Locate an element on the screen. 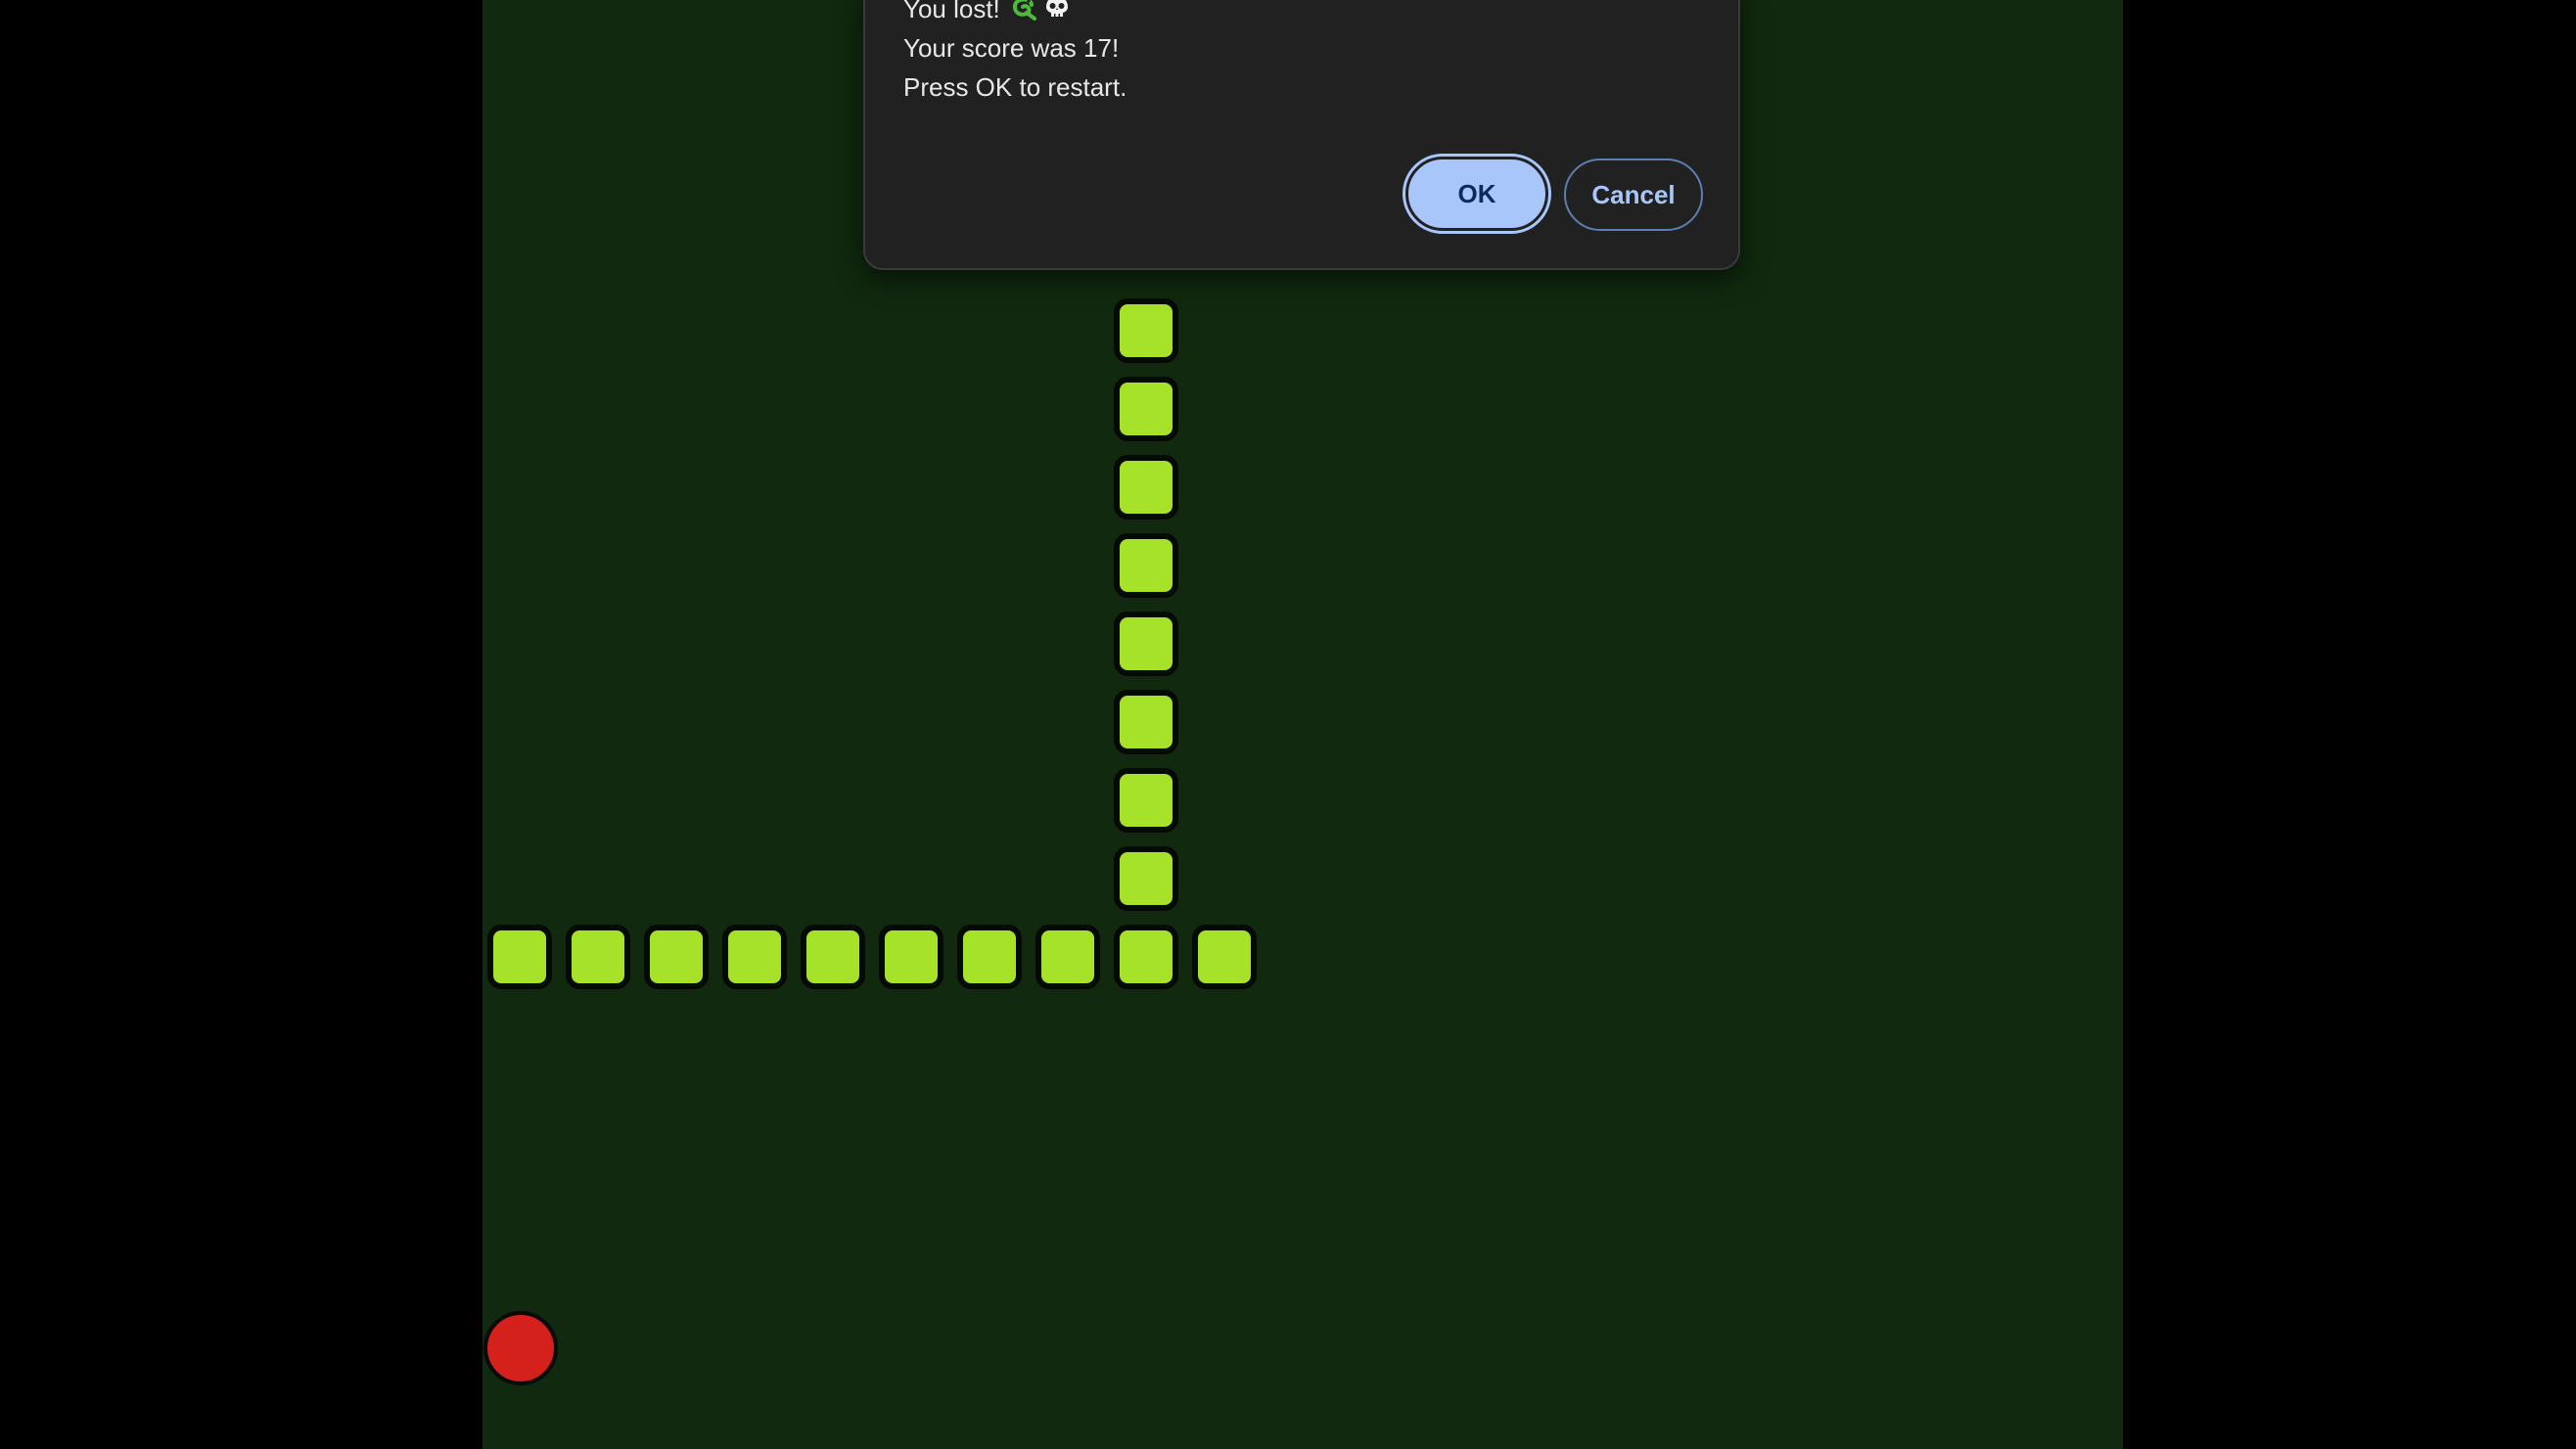 The height and width of the screenshot is (1449, 2576). dialog-score-text: Your score was 17! is located at coordinates (1012, 48).